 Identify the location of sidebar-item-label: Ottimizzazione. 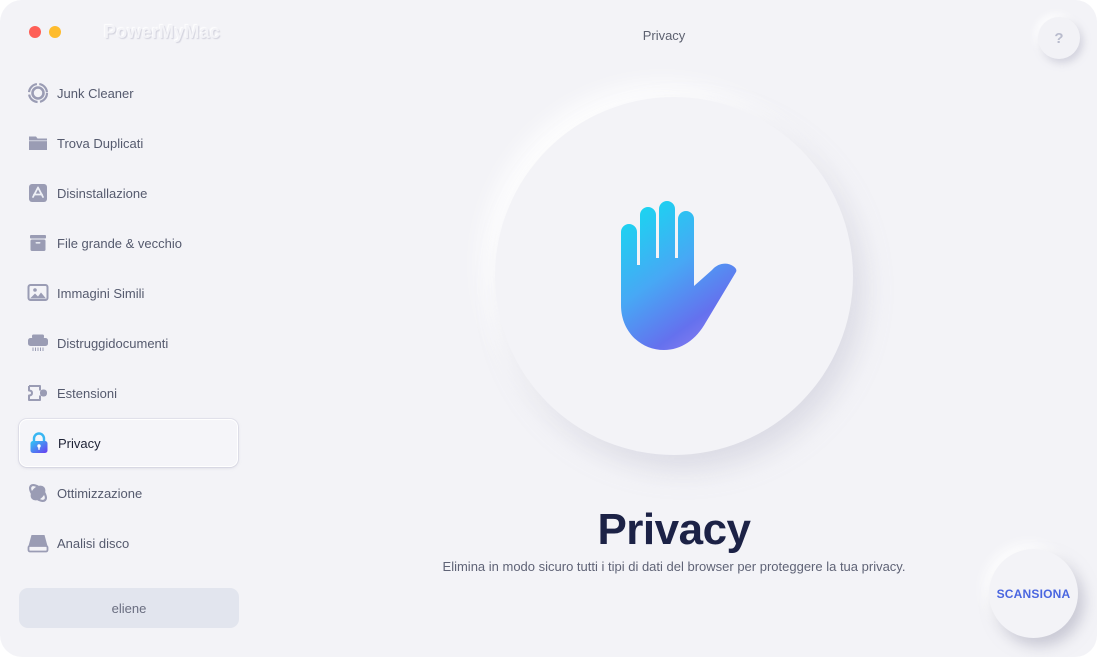
(100, 493).